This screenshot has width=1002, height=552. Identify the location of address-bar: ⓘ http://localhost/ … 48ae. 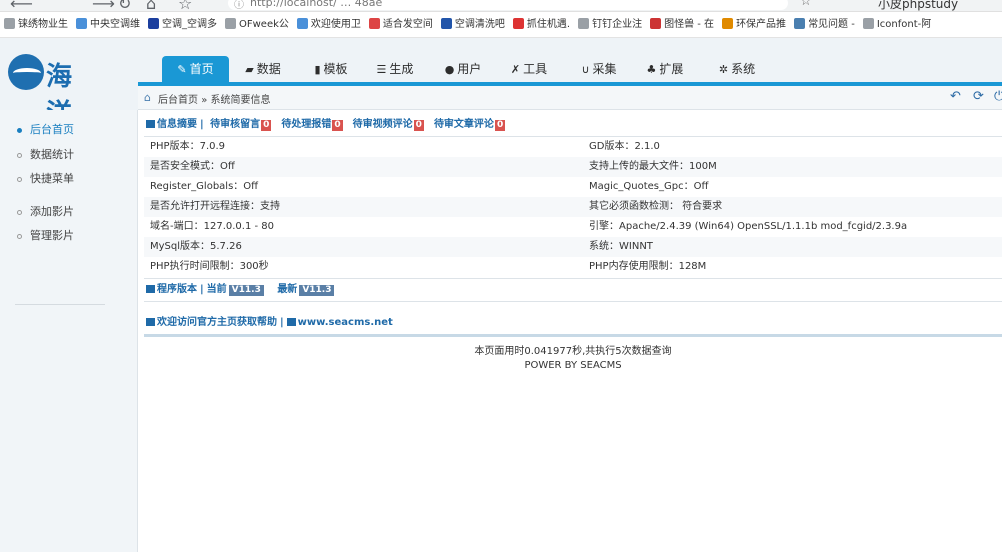
(508, 5).